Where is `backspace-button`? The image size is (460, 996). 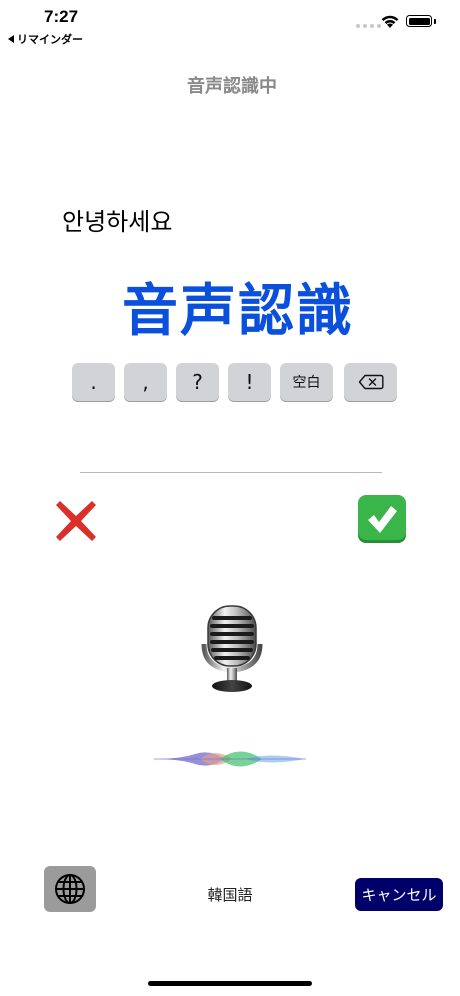 backspace-button is located at coordinates (370, 382).